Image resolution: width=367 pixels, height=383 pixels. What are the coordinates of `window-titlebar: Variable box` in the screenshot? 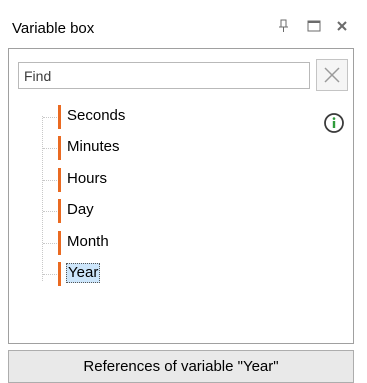 It's located at (183, 24).